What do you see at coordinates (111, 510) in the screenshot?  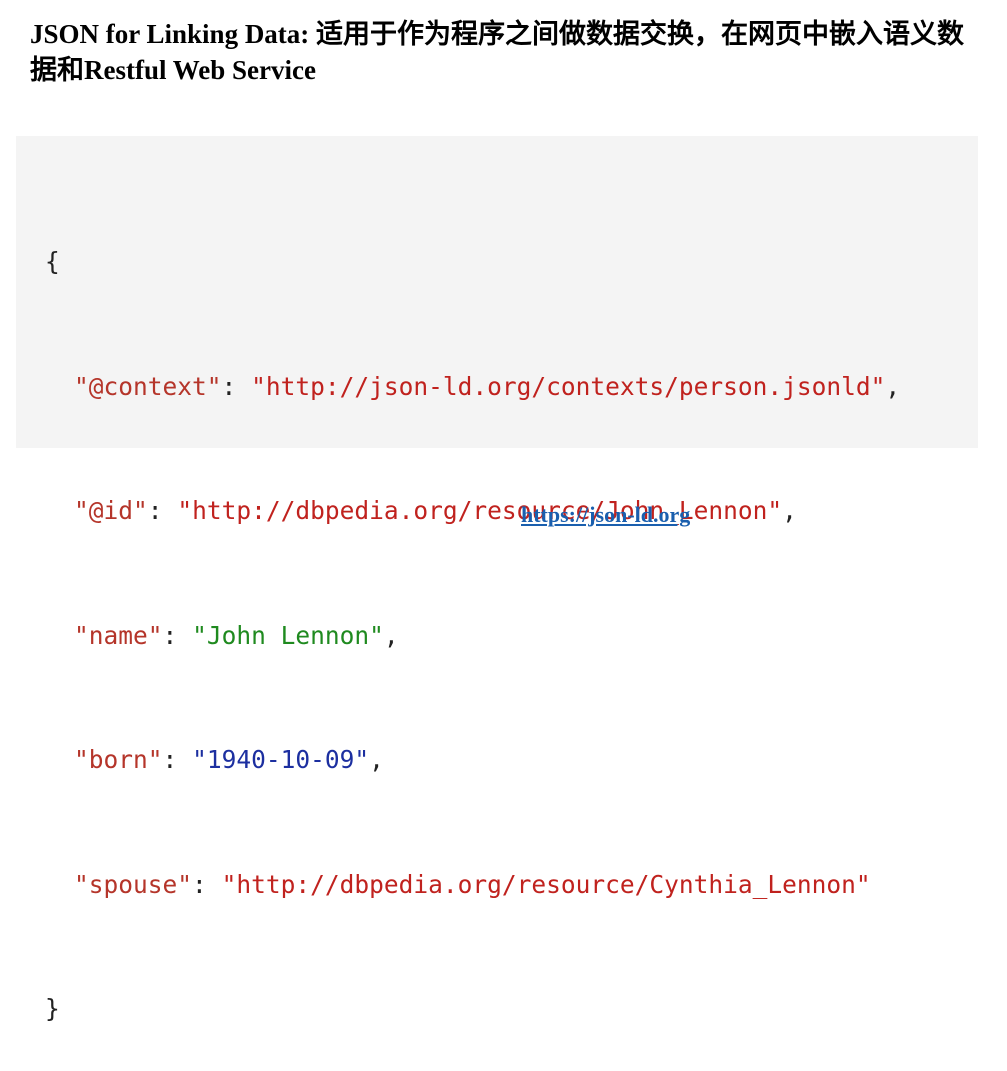 I see `key-id: @id` at bounding box center [111, 510].